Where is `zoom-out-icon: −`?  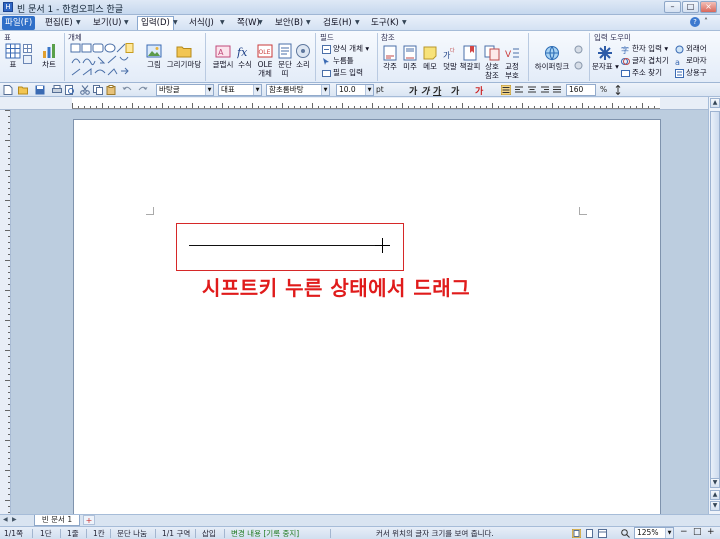 zoom-out-icon: − is located at coordinates (684, 532).